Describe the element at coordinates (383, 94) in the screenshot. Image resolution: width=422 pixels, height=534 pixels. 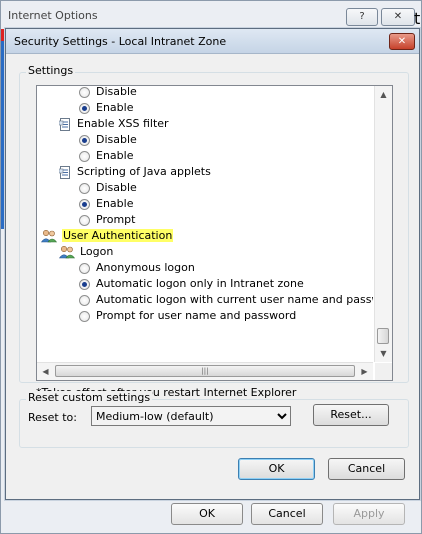
I see `scroll-up-arrow-icon: ▲` at that location.